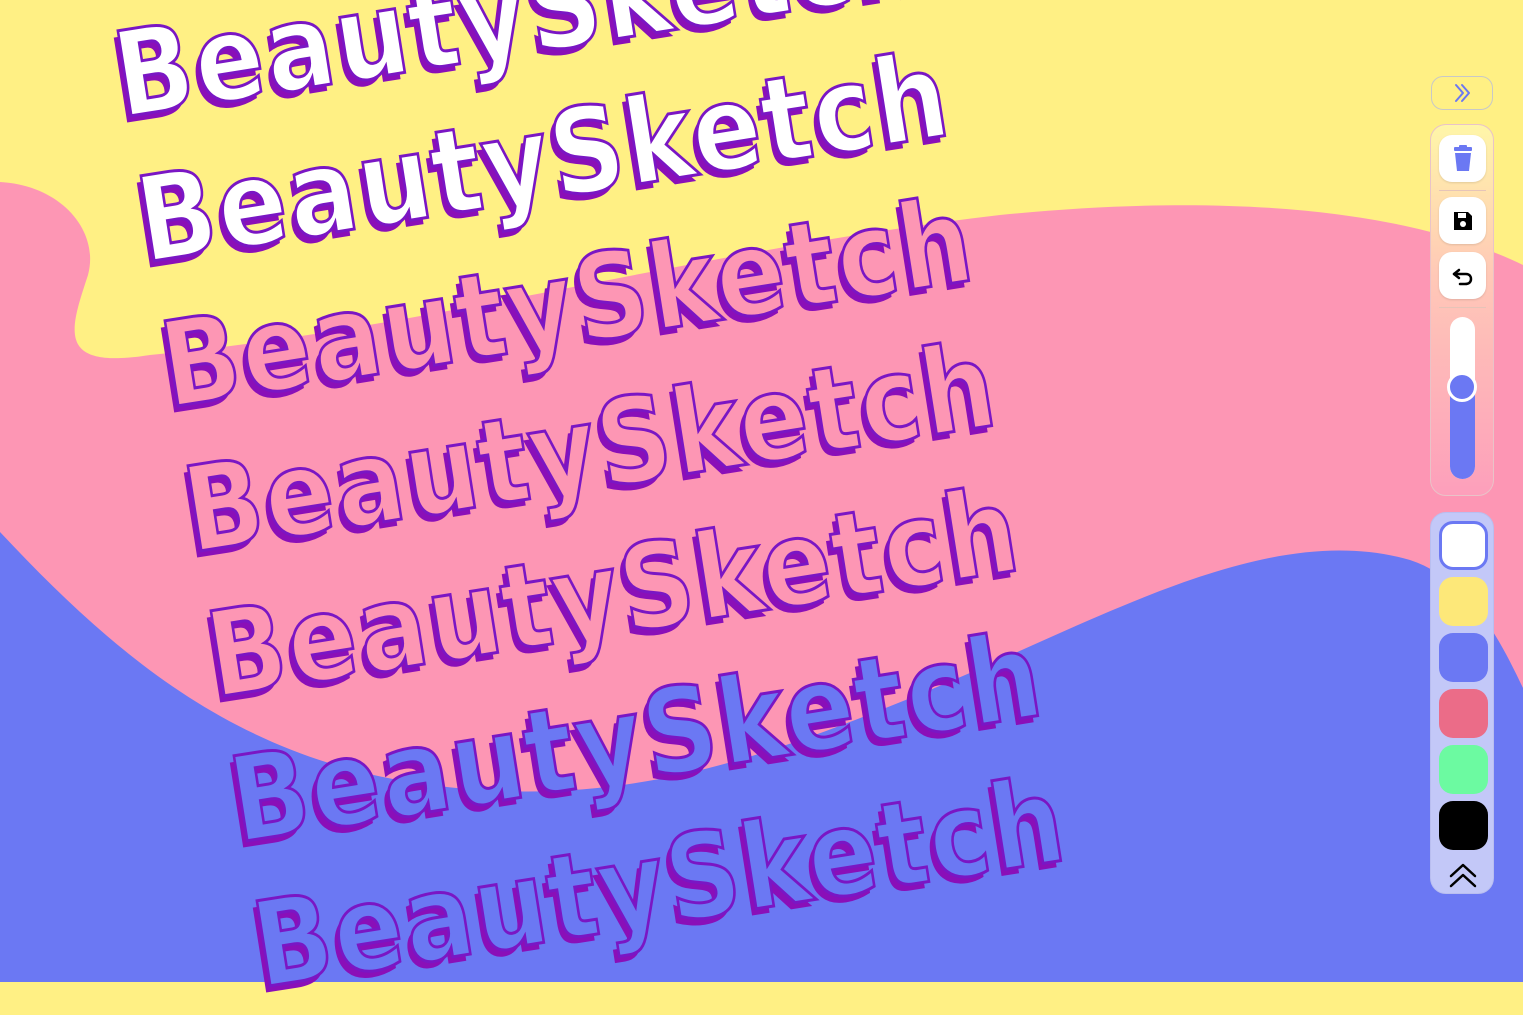 The height and width of the screenshot is (1015, 1523). I want to click on save-button, so click(1462, 220).